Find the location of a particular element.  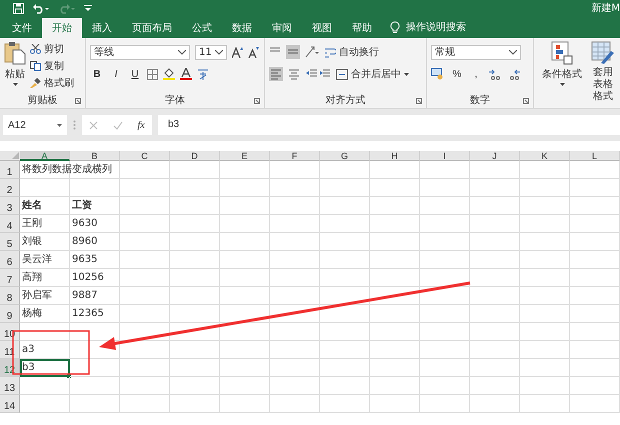

font-size-dropdown: 11 is located at coordinates (211, 52).